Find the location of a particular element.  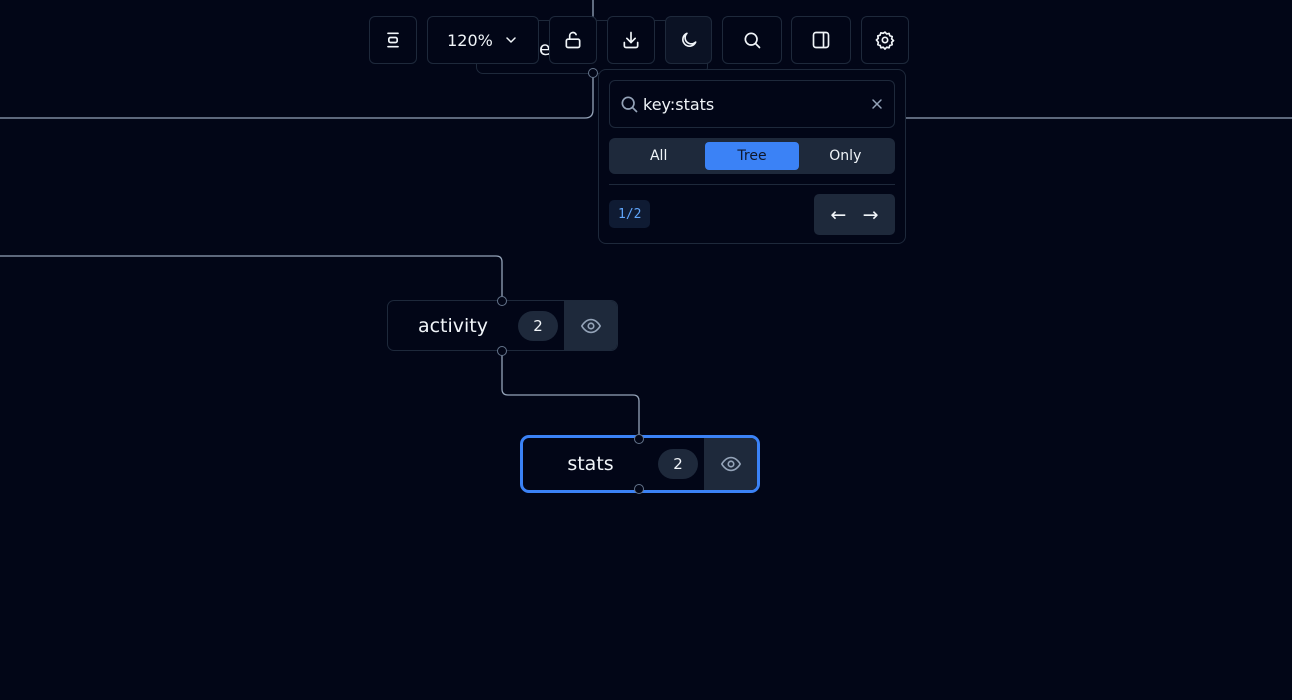

mode-all-button: All is located at coordinates (658, 156).